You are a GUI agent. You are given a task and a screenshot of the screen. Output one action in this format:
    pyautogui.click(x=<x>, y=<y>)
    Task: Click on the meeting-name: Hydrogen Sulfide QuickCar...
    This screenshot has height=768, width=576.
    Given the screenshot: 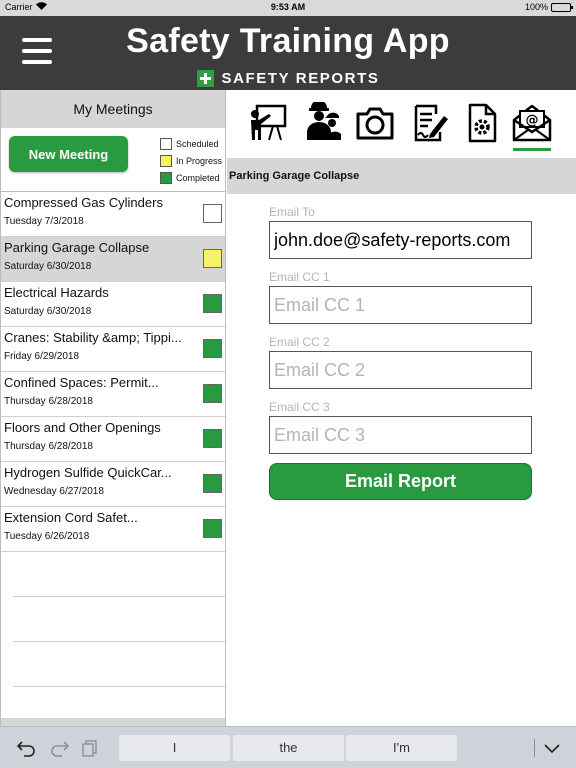 What is the action you would take?
    pyautogui.click(x=88, y=472)
    